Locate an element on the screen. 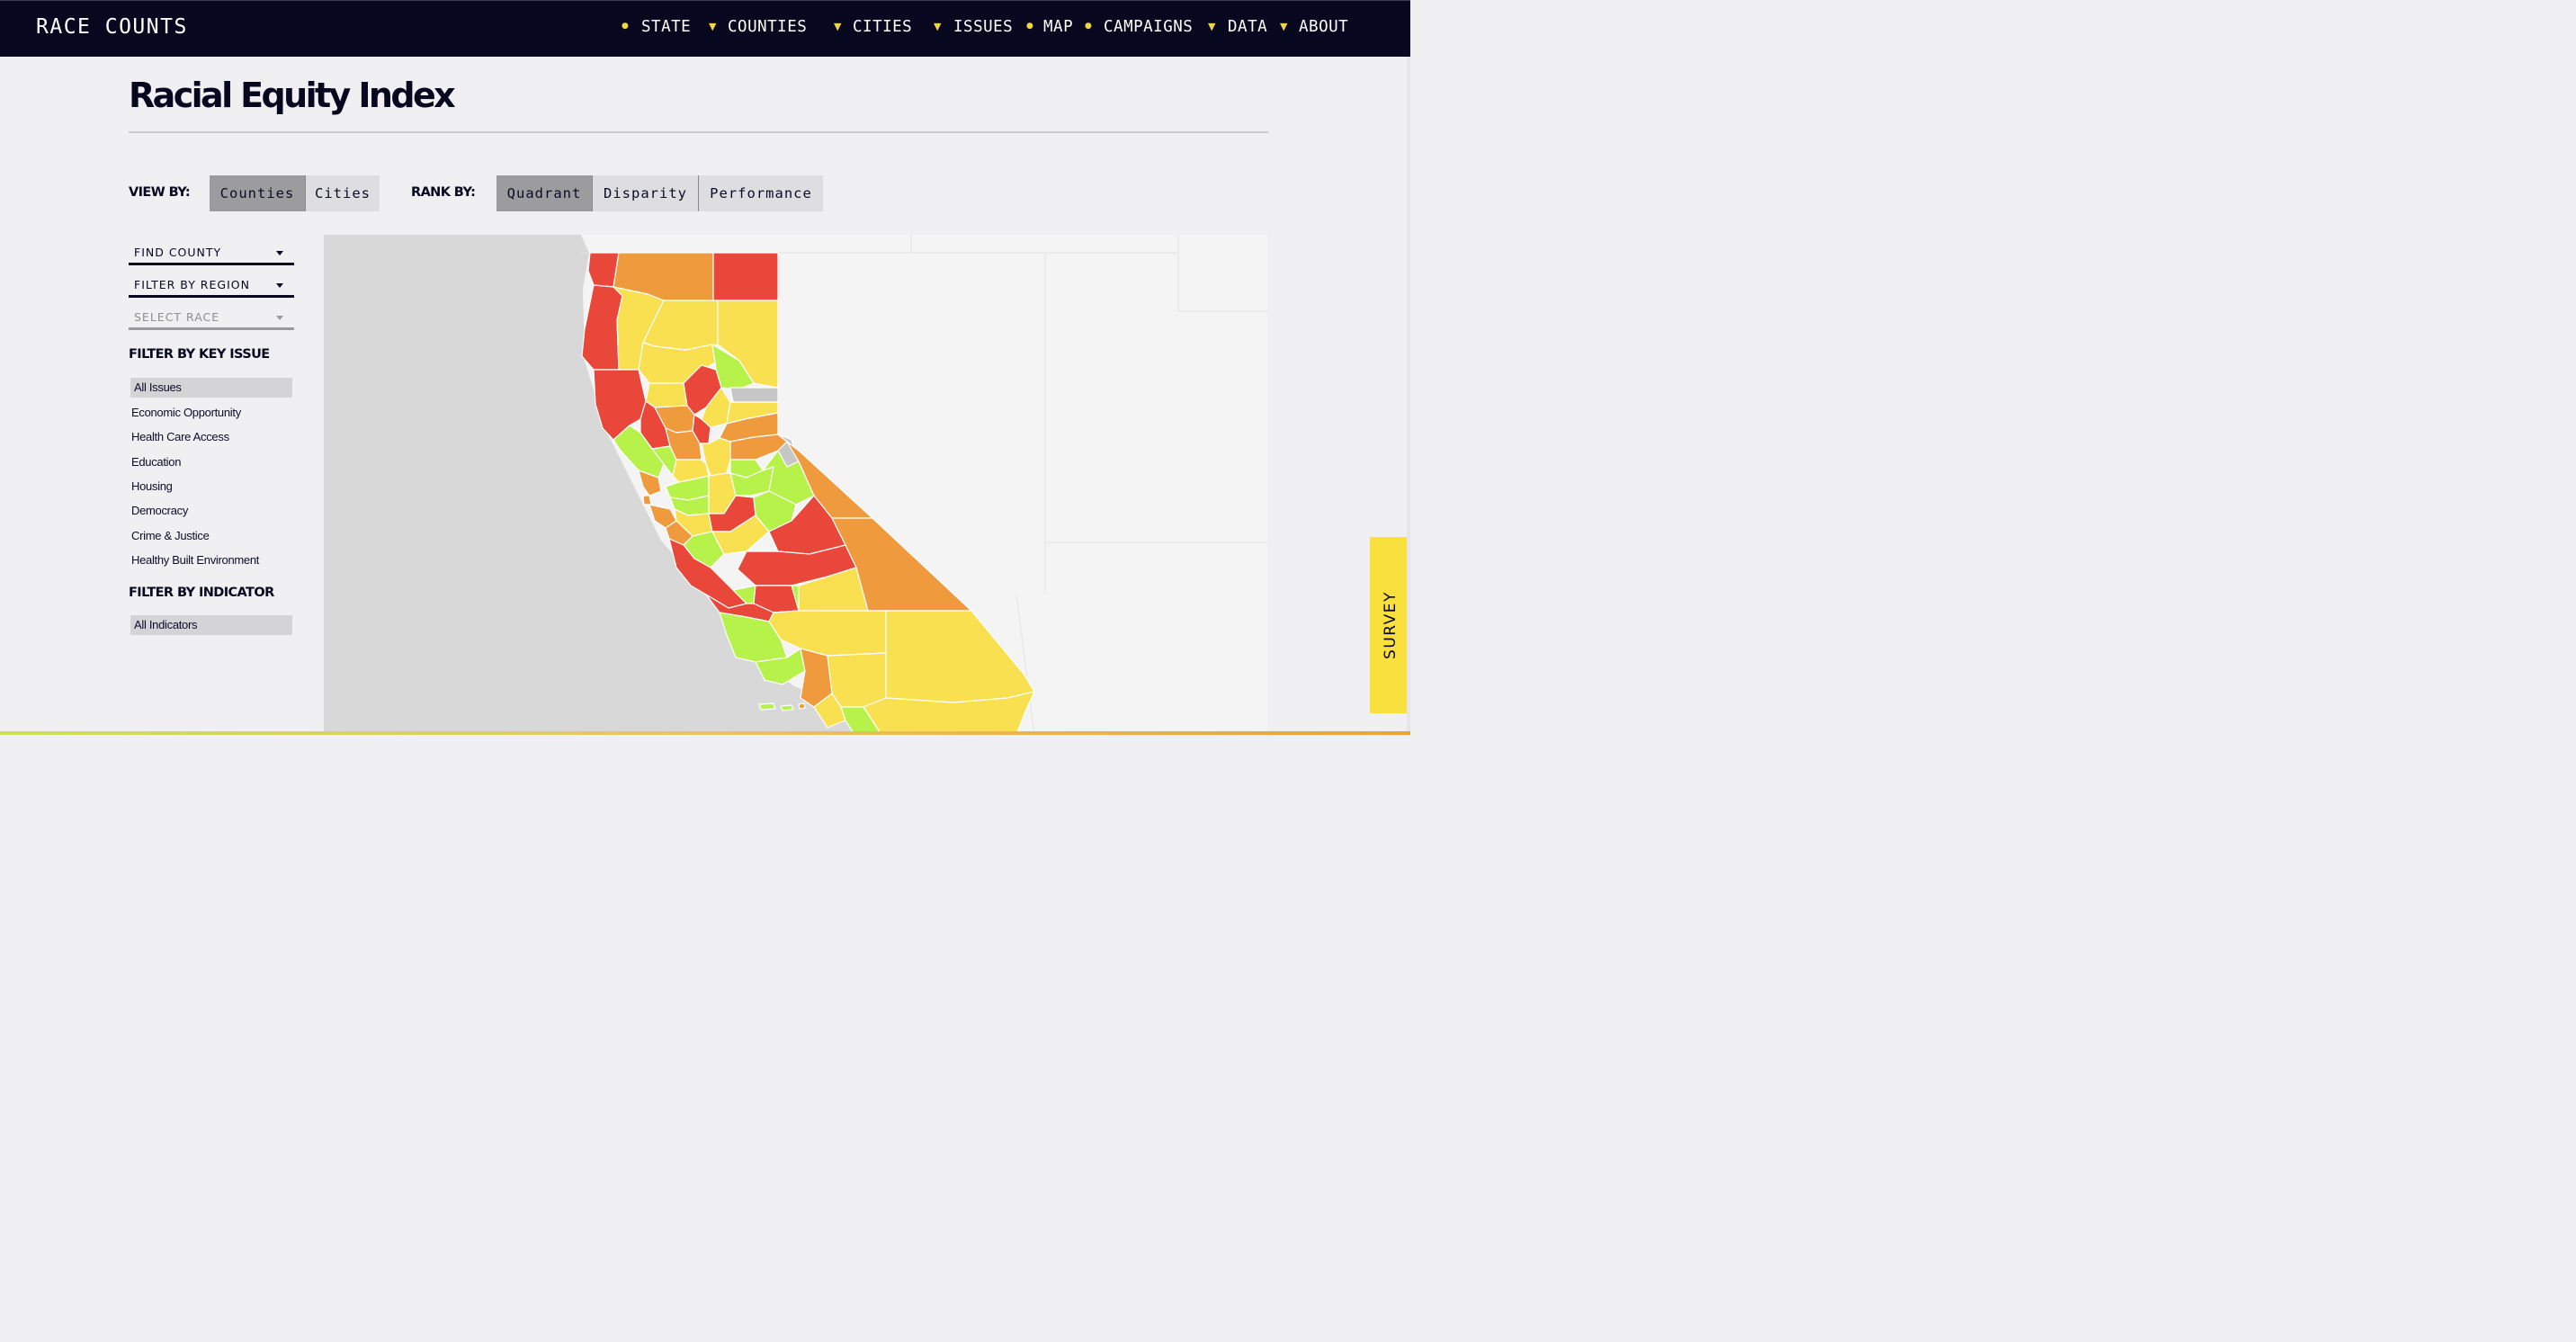 The image size is (2576, 1342). find-county-label: FIND COUNTY is located at coordinates (178, 252).